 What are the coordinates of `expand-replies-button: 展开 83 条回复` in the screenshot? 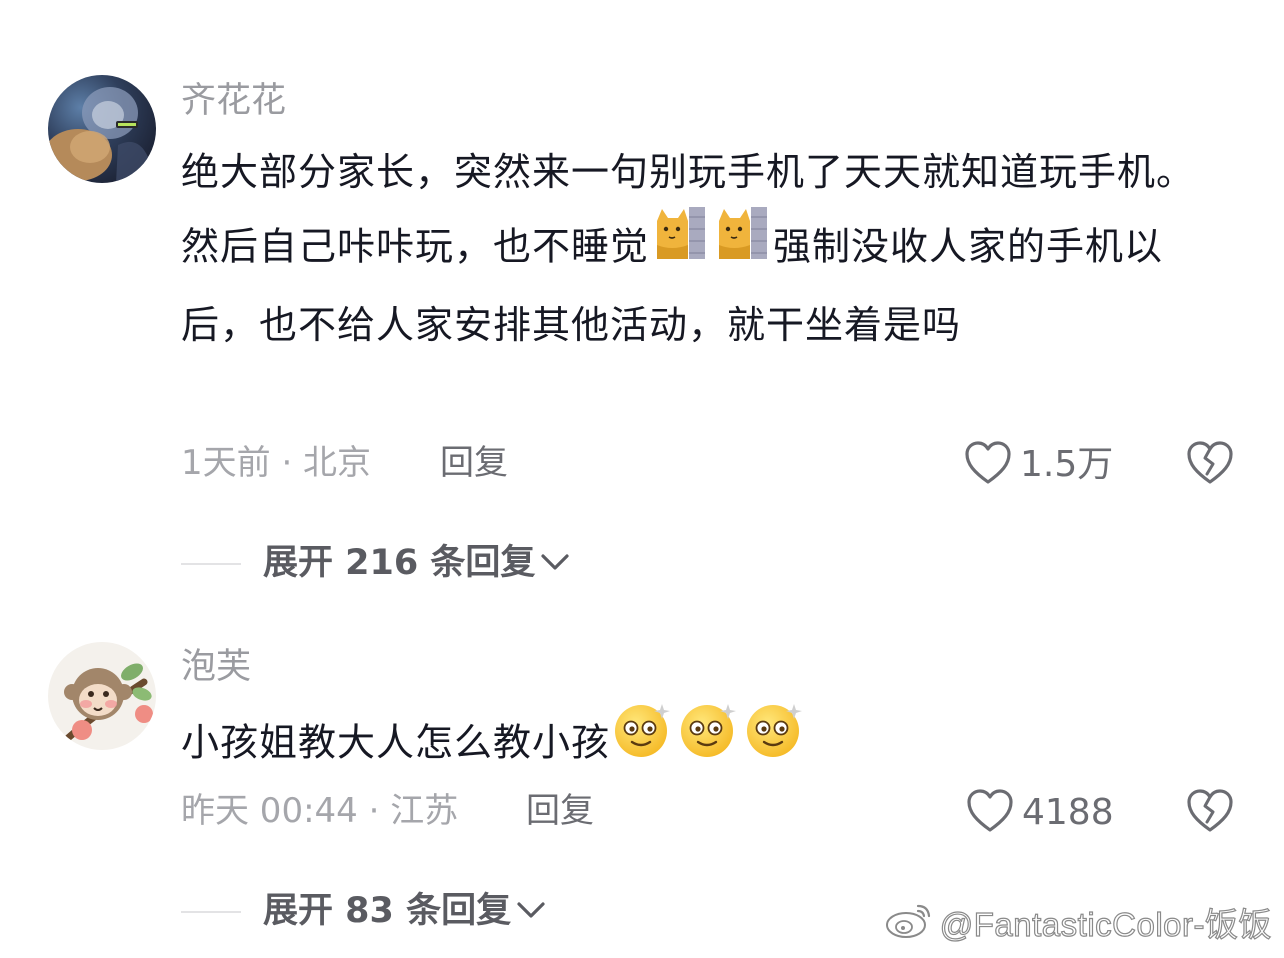 It's located at (364, 911).